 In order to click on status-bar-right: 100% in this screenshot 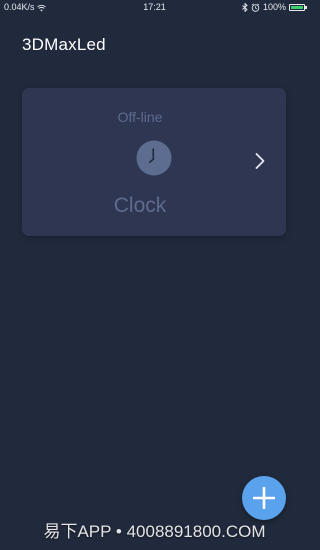, I will do `click(274, 7)`.